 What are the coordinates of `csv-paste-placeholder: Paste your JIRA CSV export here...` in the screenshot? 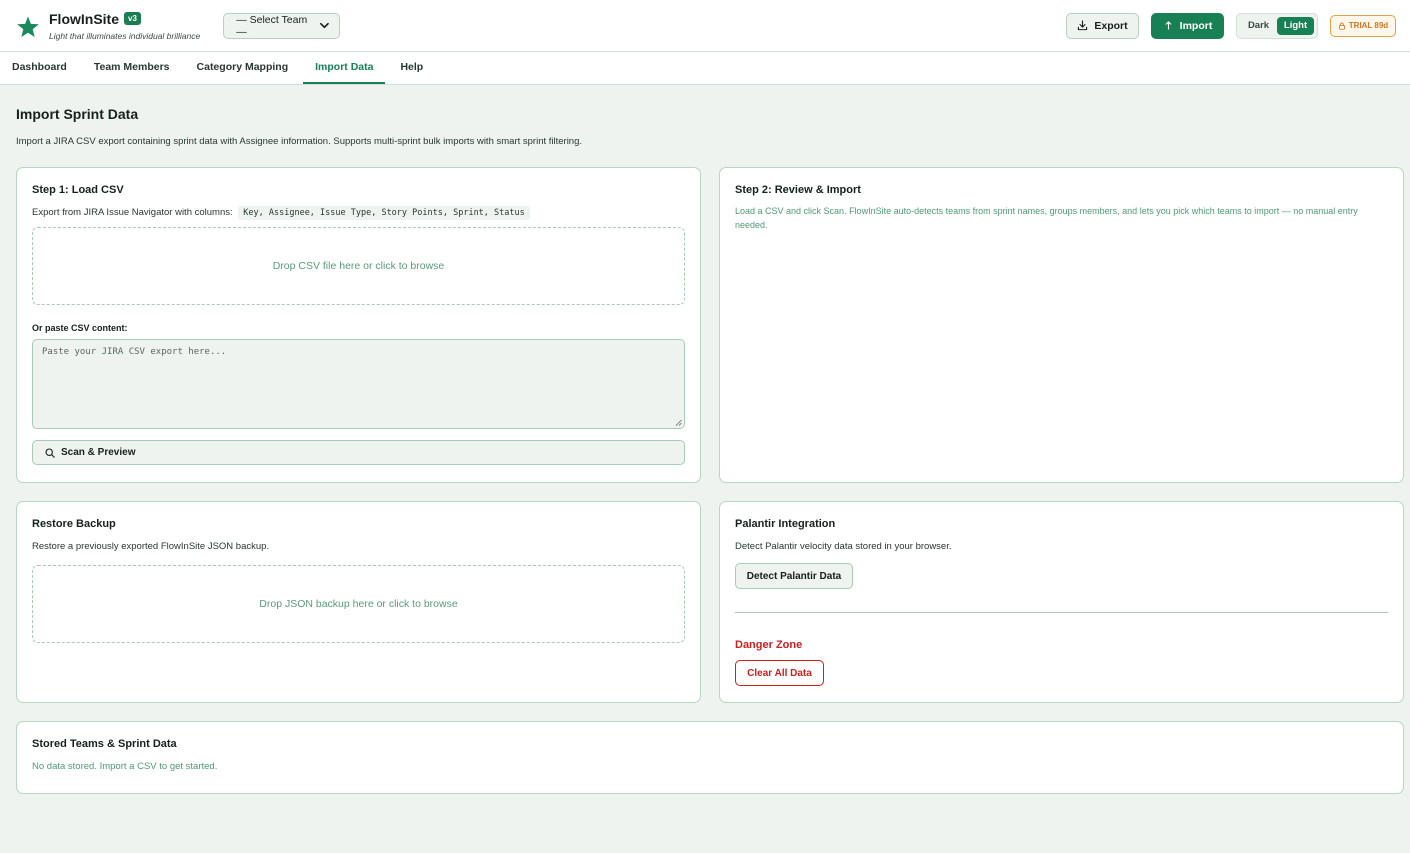 It's located at (134, 352).